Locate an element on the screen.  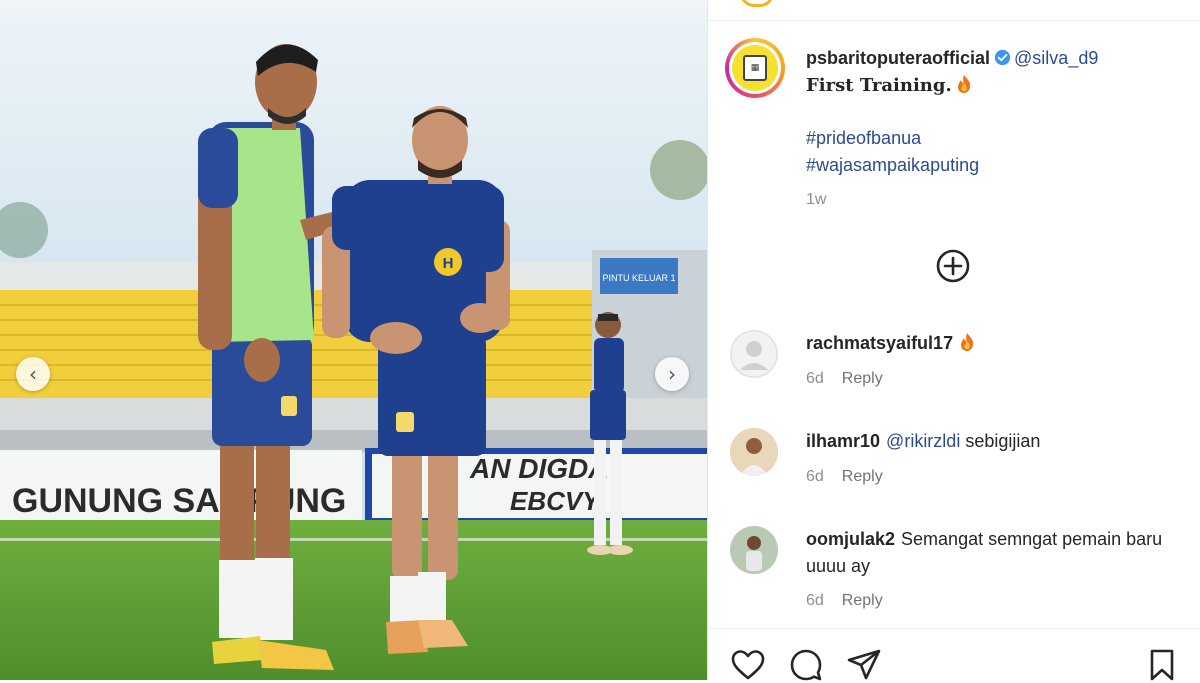
bookmark-icon is located at coordinates (1162, 665).